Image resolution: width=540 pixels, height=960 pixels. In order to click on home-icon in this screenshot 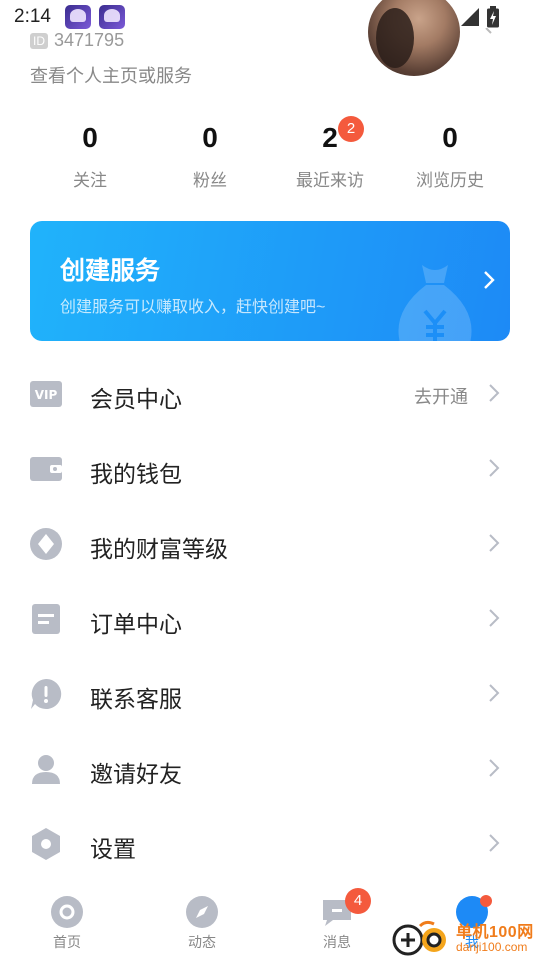, I will do `click(67, 912)`.